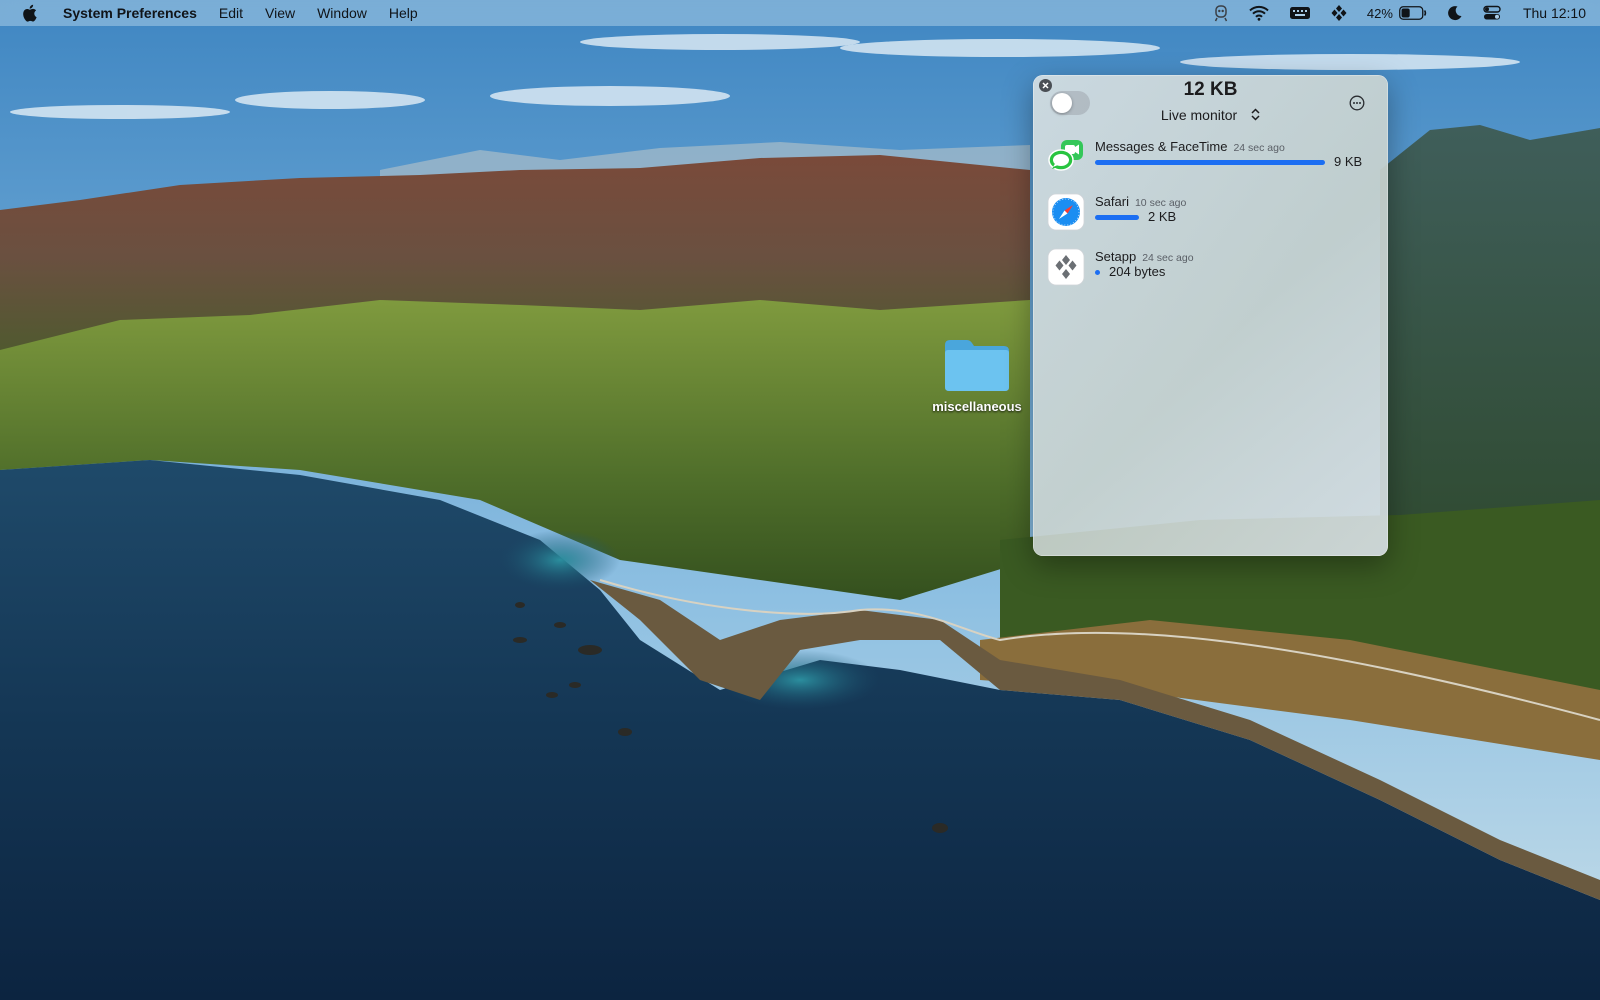  I want to click on app-name-text: Safari, so click(1112, 201).